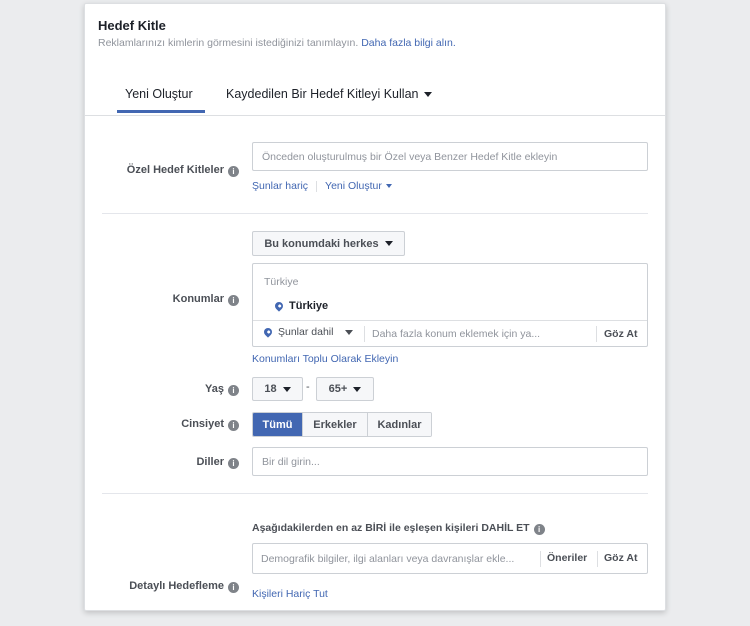 The width and height of the screenshot is (750, 626). Describe the element at coordinates (210, 462) in the screenshot. I see `languages-label-text: Diller` at that location.